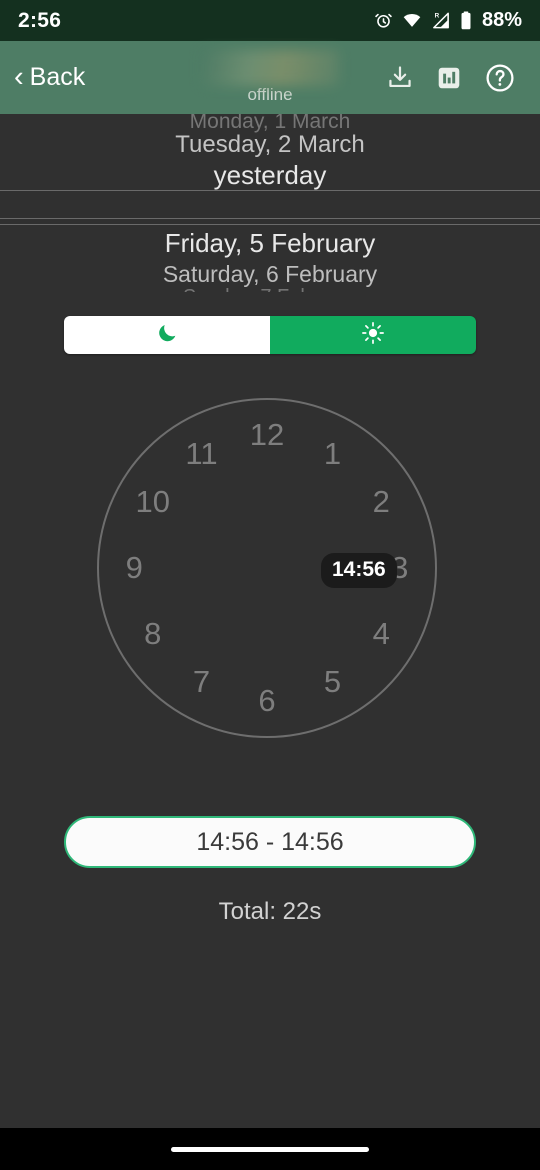 This screenshot has width=540, height=1170. I want to click on page-title-redacted, so click(270, 68).